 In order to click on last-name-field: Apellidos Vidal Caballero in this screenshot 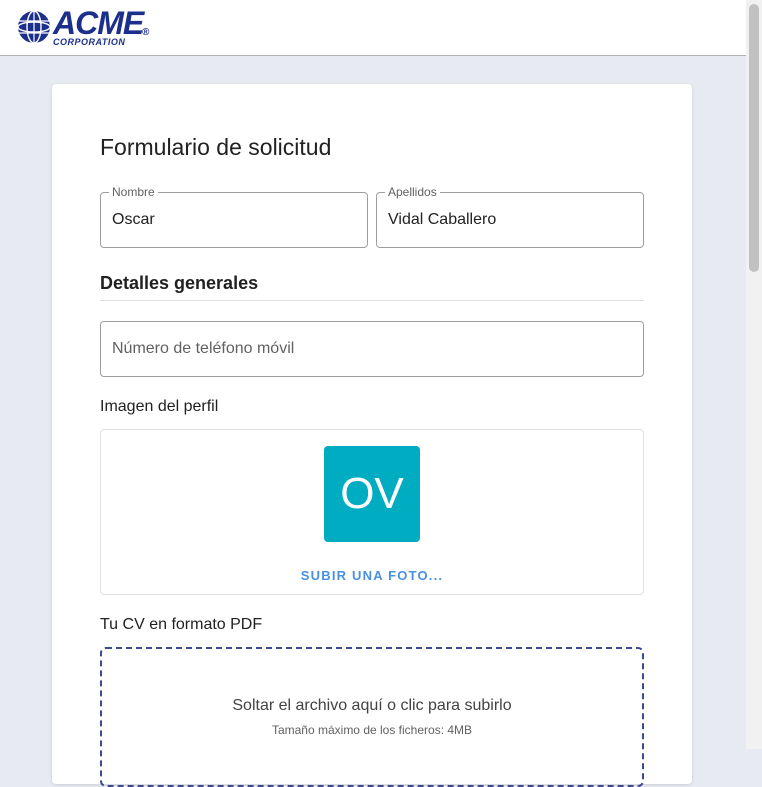, I will do `click(510, 216)`.